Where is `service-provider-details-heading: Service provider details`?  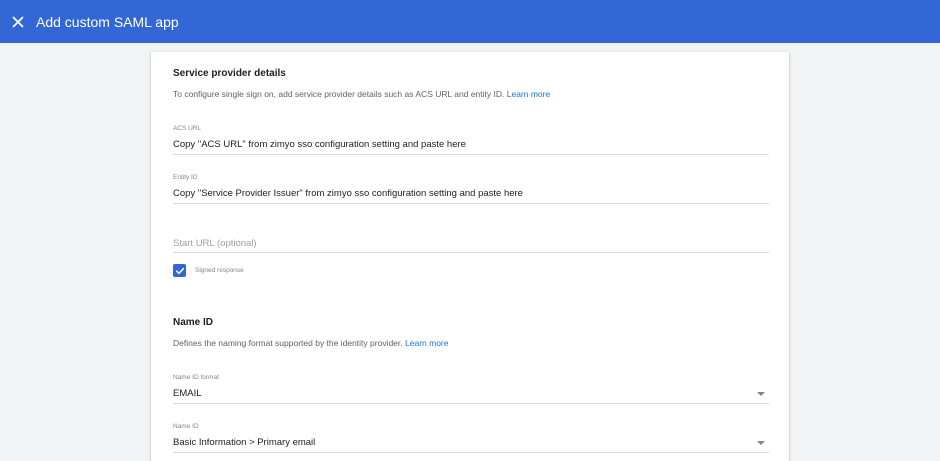
service-provider-details-heading: Service provider details is located at coordinates (229, 73).